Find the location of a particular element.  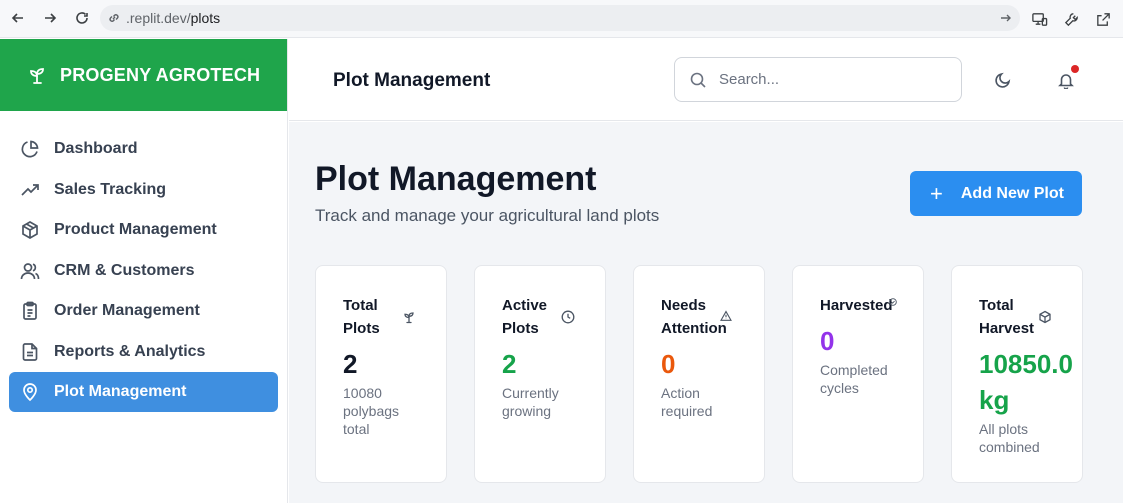

sidebar-item-label: Reports & Analytics is located at coordinates (130, 351).